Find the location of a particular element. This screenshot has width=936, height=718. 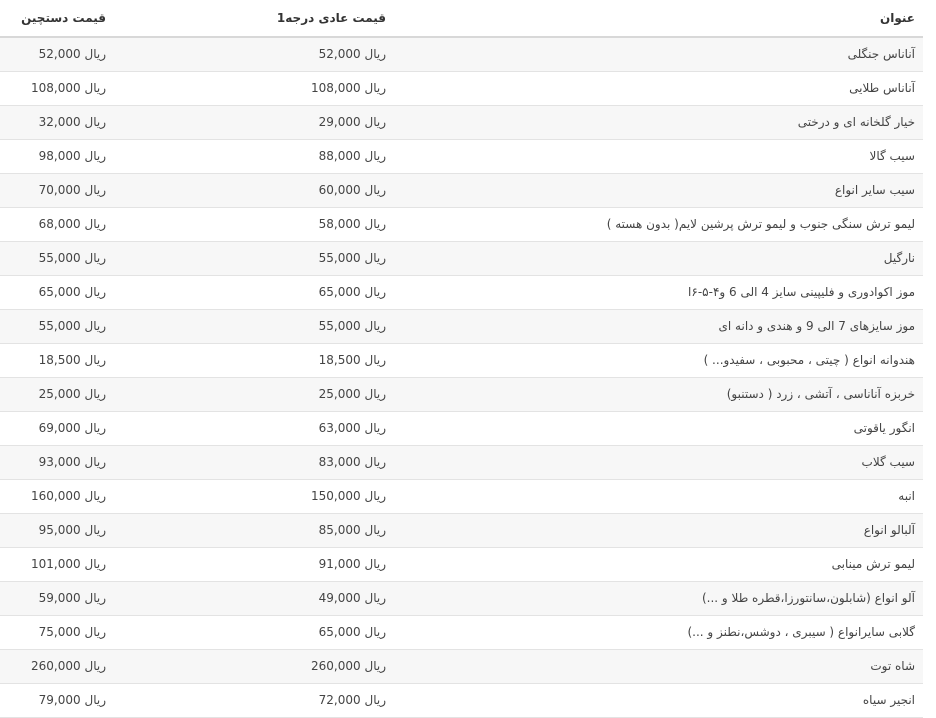

product-title-cell: انگور یاقوتی is located at coordinates (884, 428).